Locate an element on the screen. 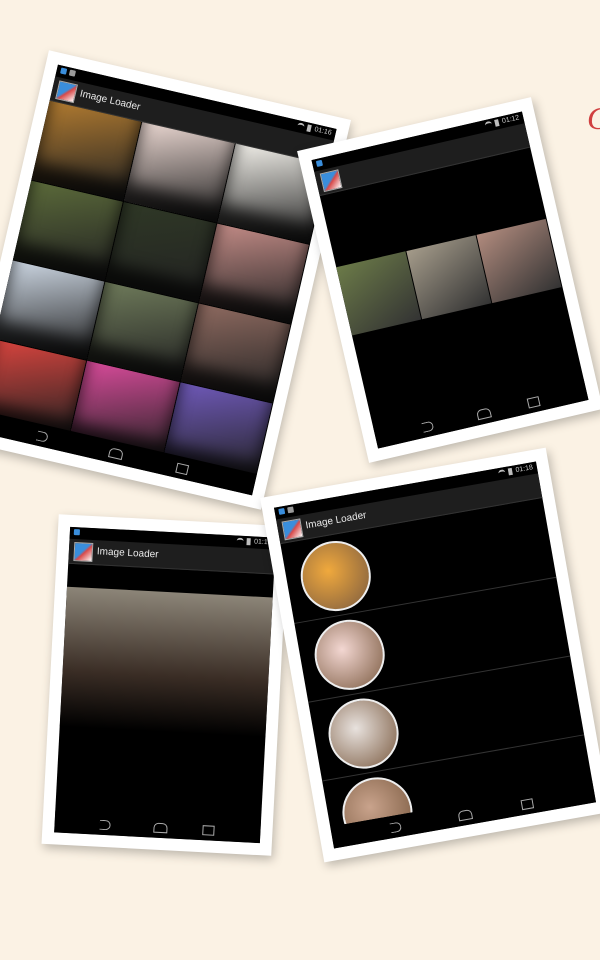  status-time: 01:16 is located at coordinates (323, 131).